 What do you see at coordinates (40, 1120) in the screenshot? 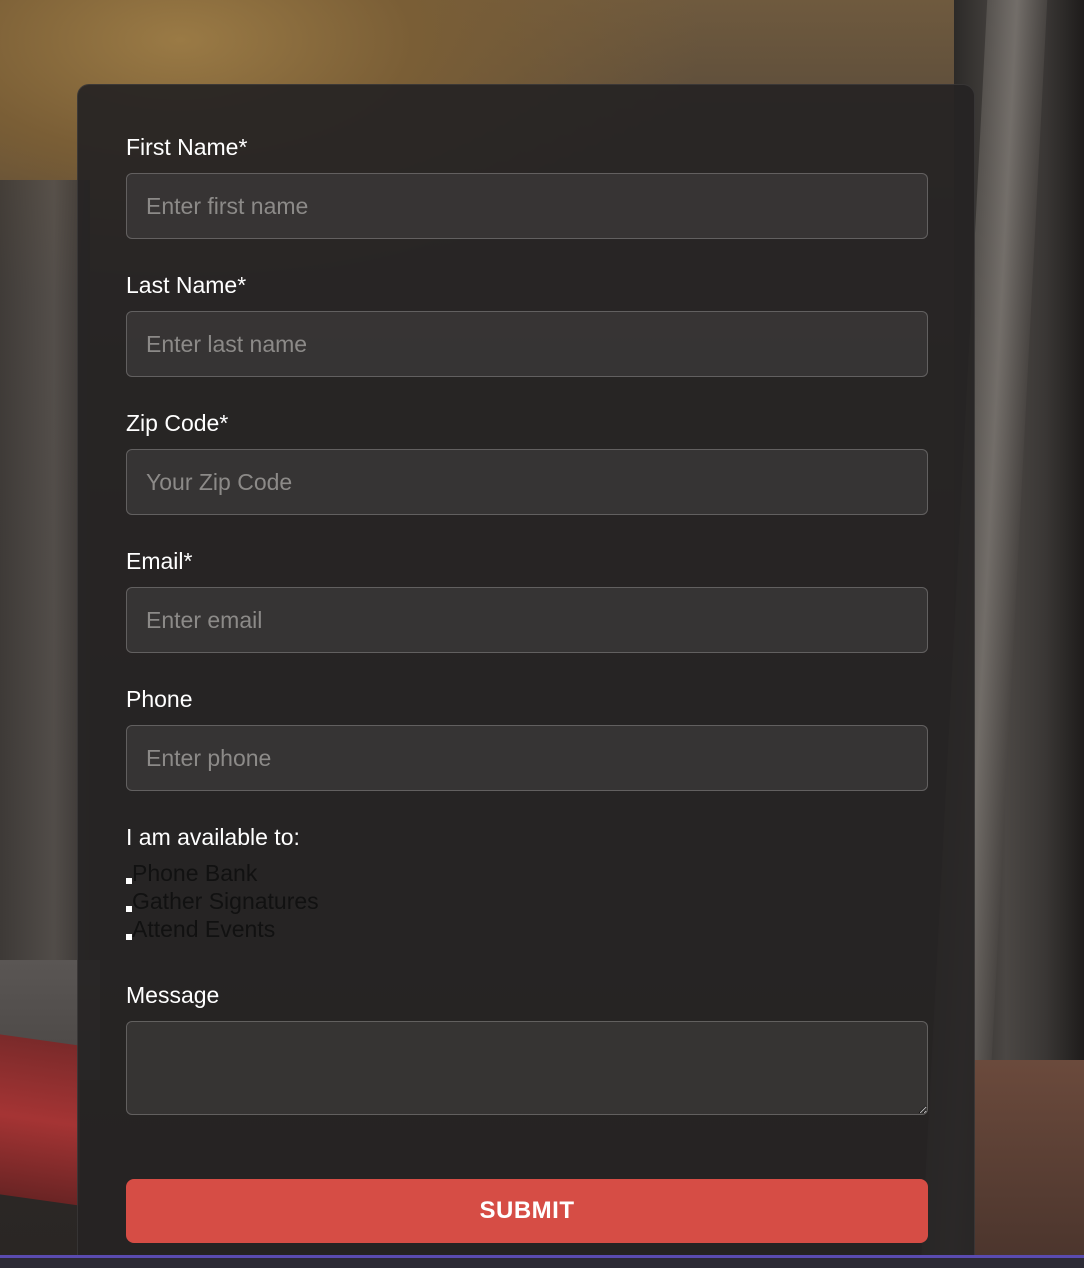
I see `background-red-curb` at bounding box center [40, 1120].